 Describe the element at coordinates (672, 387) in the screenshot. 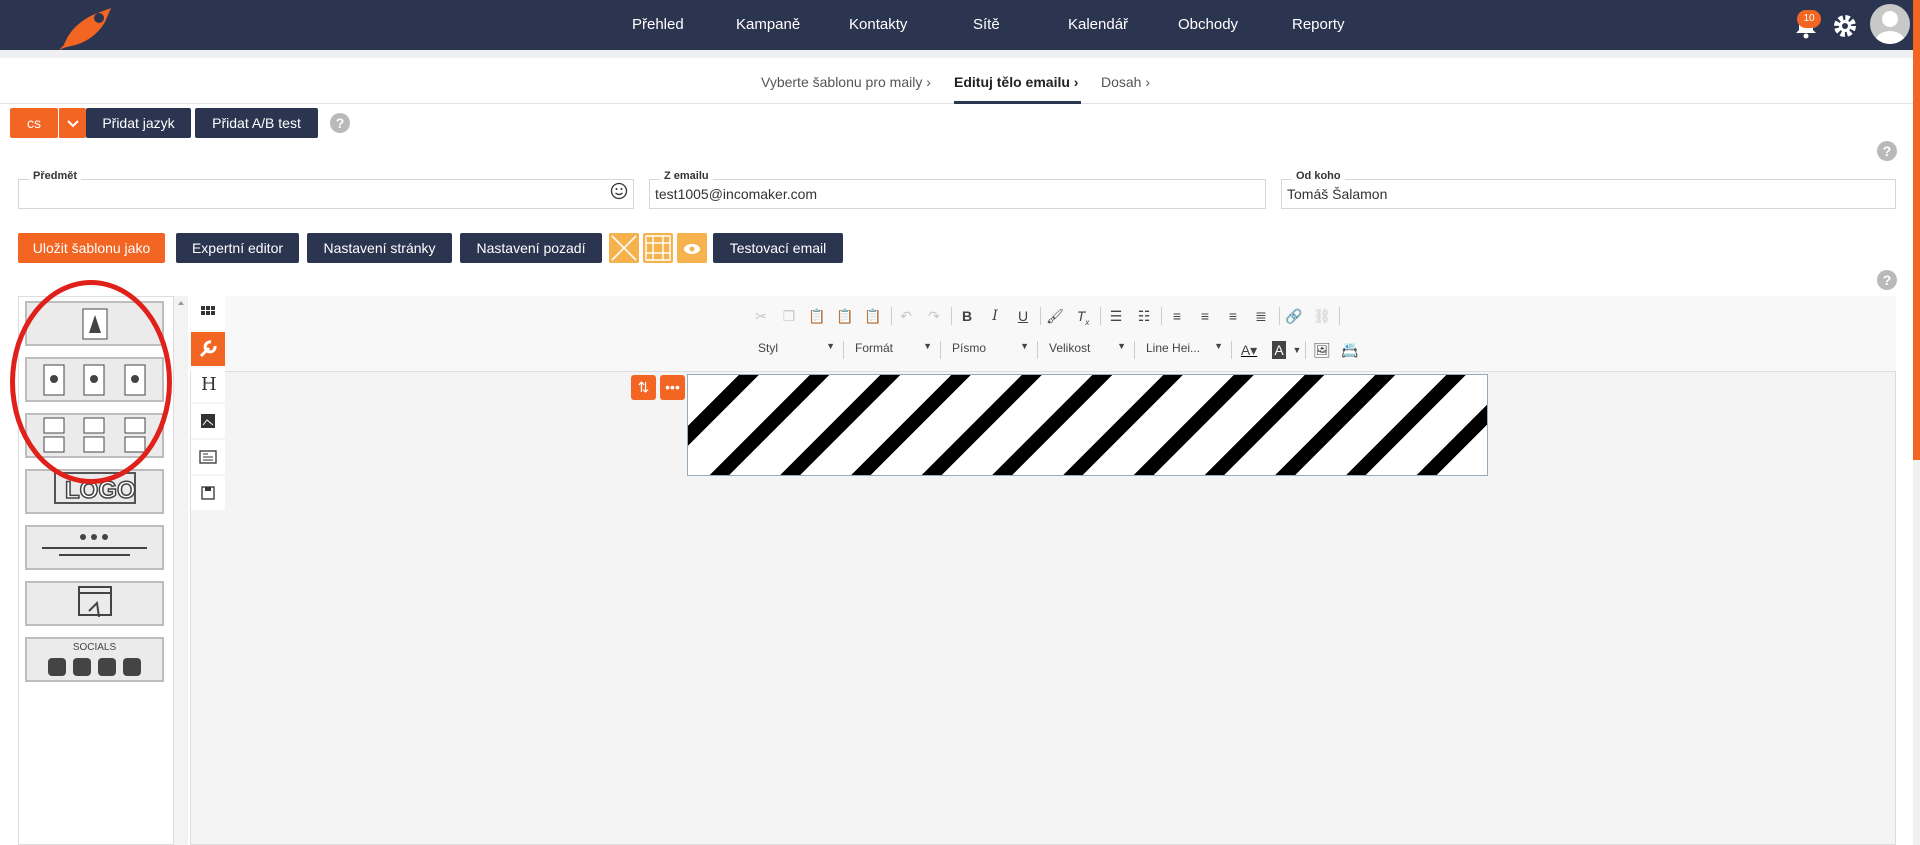

I see `more-options-icon: •••` at that location.